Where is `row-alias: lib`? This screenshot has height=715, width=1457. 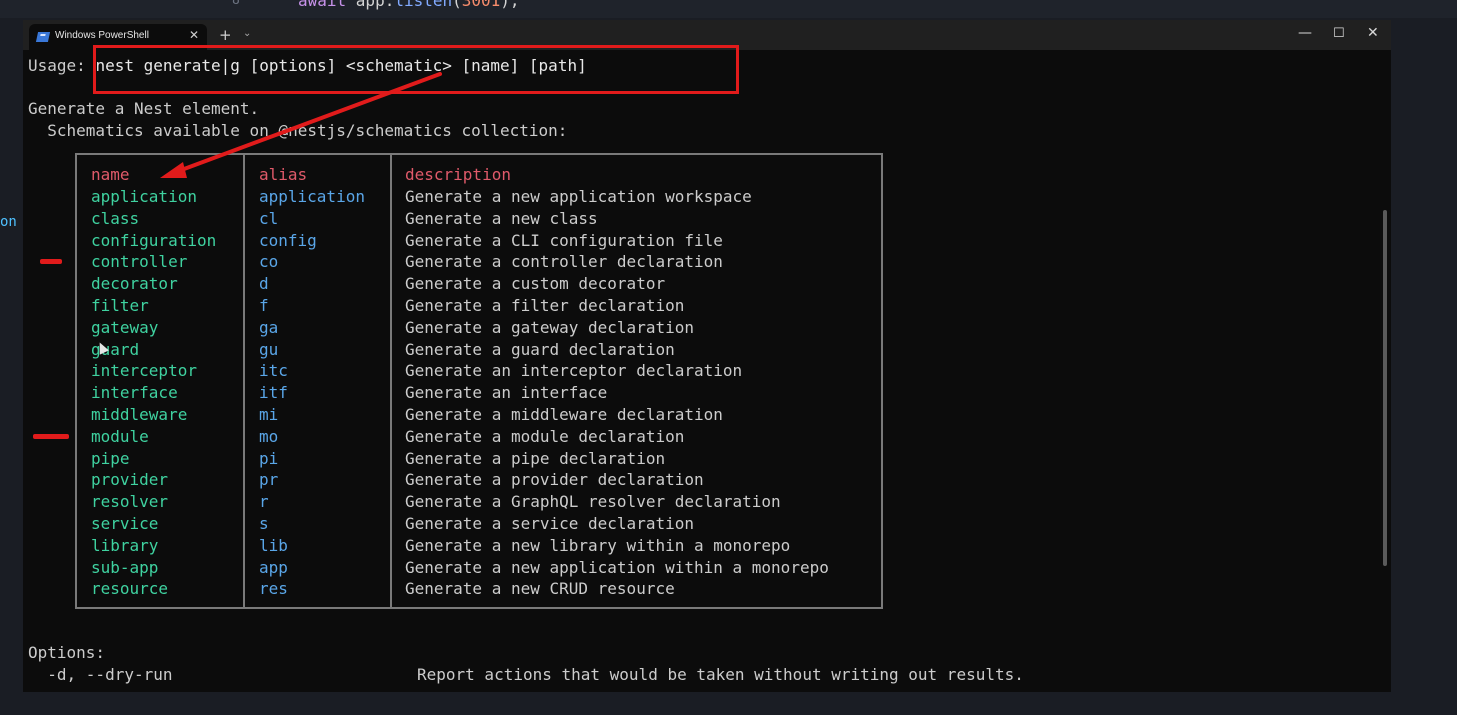 row-alias: lib is located at coordinates (273, 545).